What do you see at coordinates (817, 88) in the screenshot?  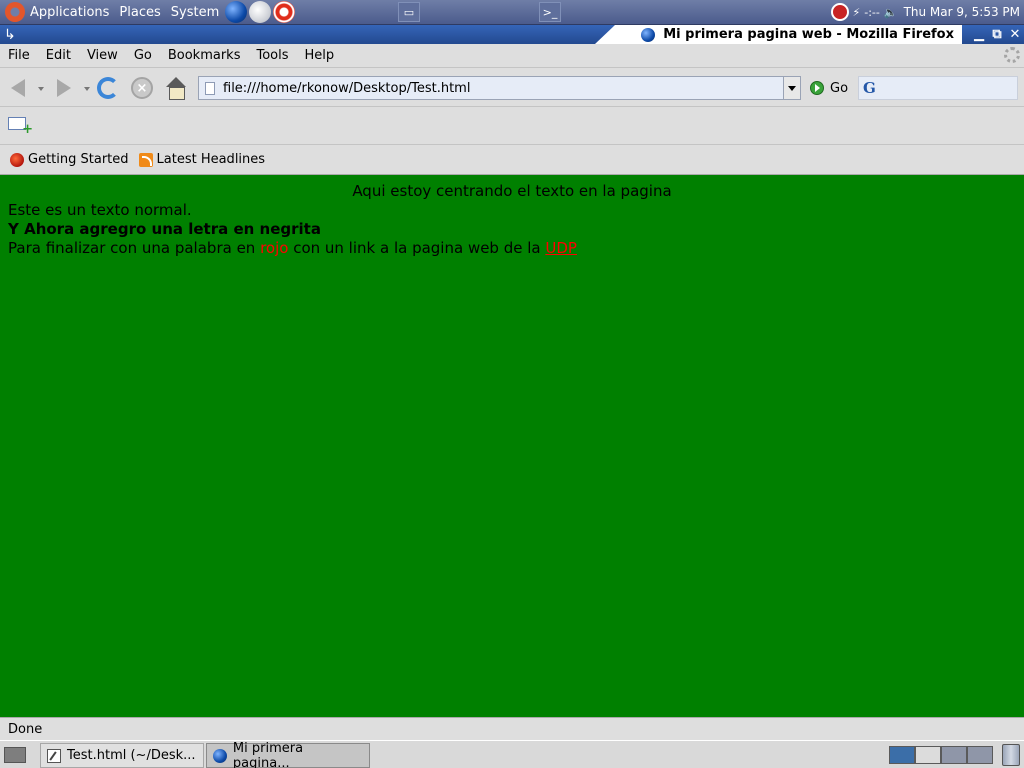 I see `go-arrow-icon` at bounding box center [817, 88].